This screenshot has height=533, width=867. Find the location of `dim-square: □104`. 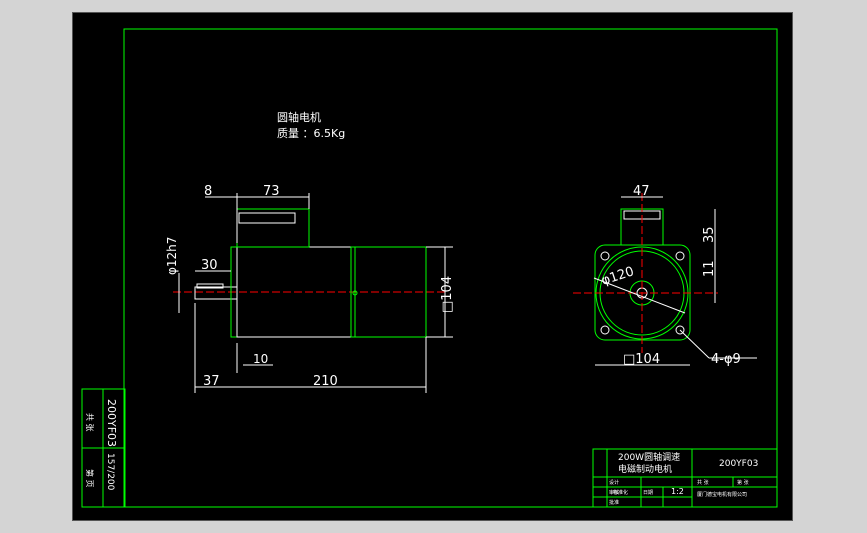

dim-square: □104 is located at coordinates (641, 359).